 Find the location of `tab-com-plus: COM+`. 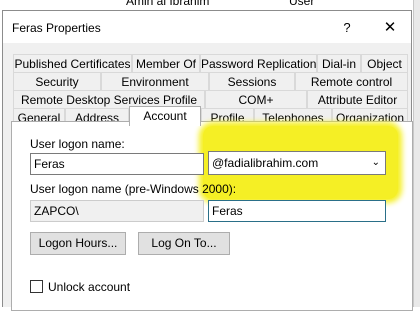

tab-com-plus: COM+ is located at coordinates (256, 99).